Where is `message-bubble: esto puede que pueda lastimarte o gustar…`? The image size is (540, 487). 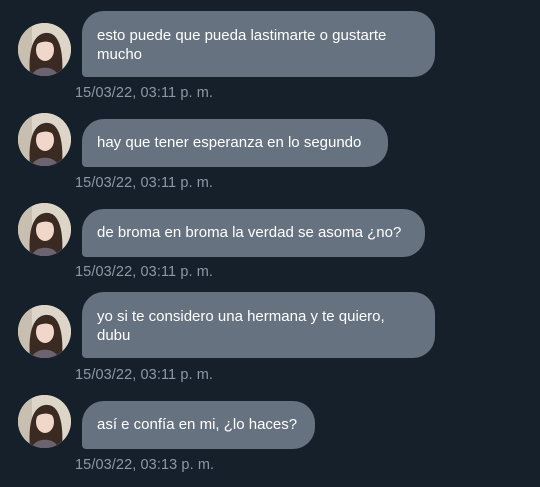 message-bubble: esto puede que pueda lastimarte o gustar… is located at coordinates (258, 44).